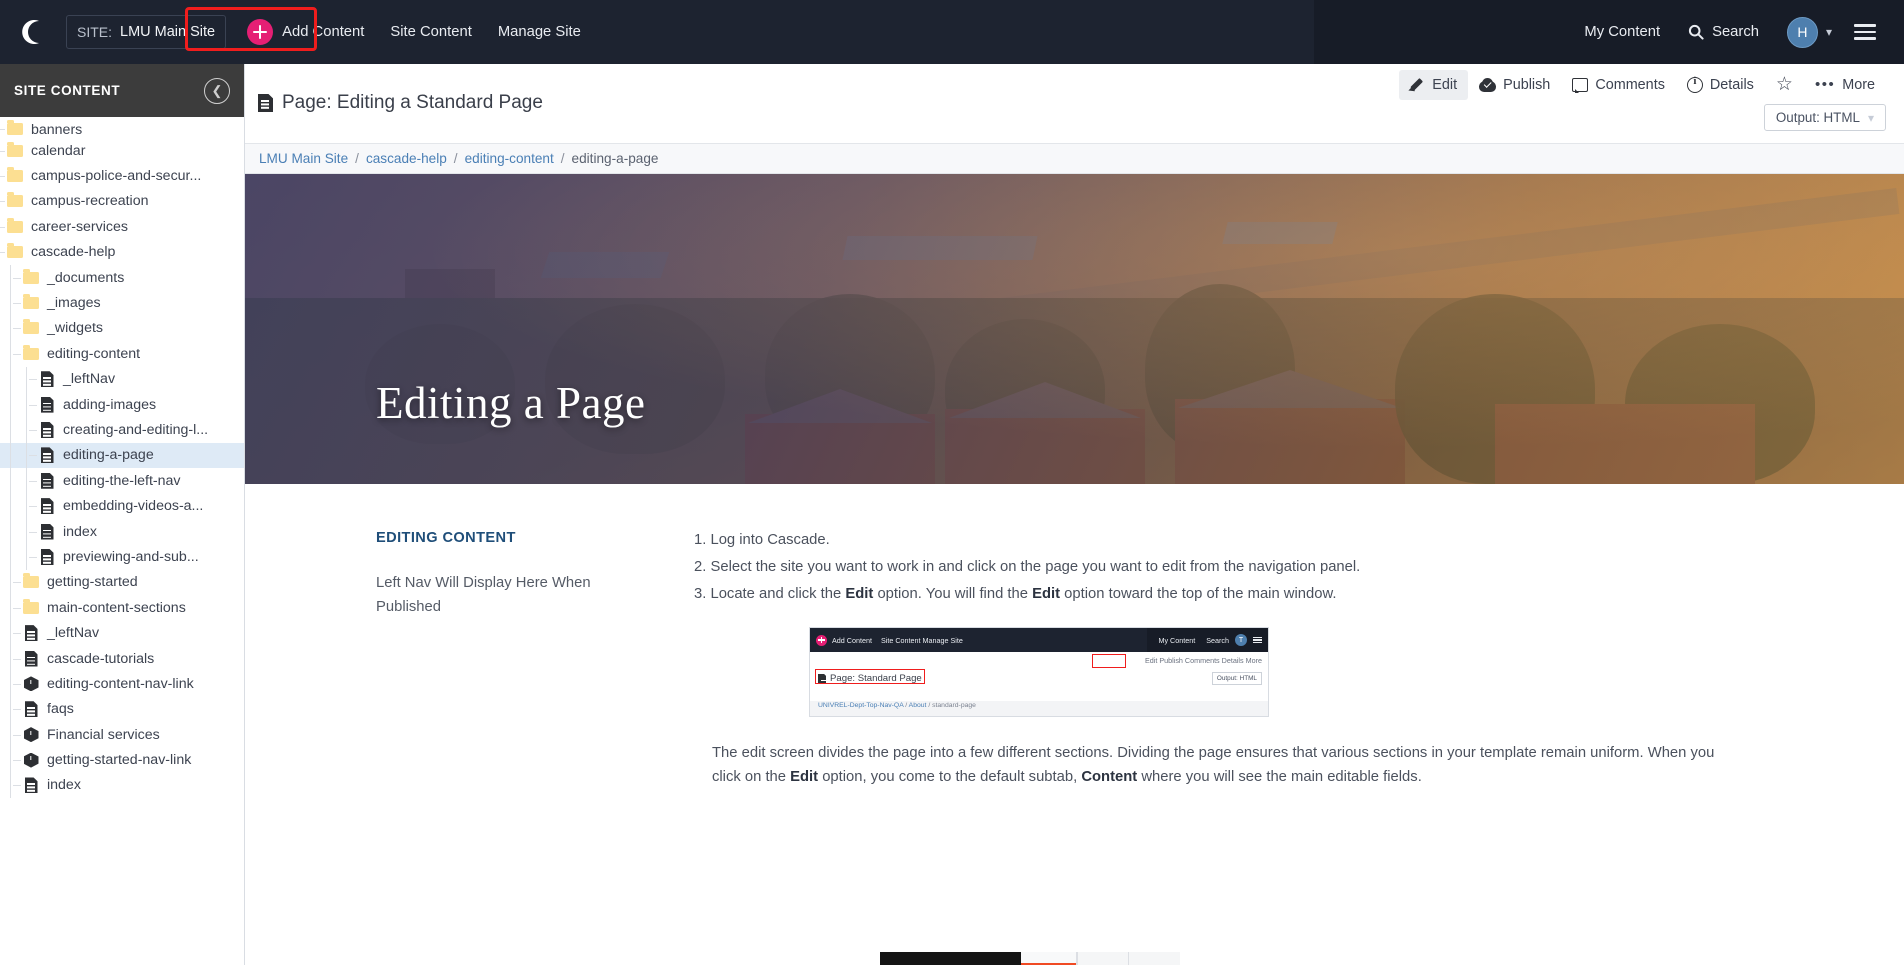  I want to click on search-button: Search, so click(1723, 32).